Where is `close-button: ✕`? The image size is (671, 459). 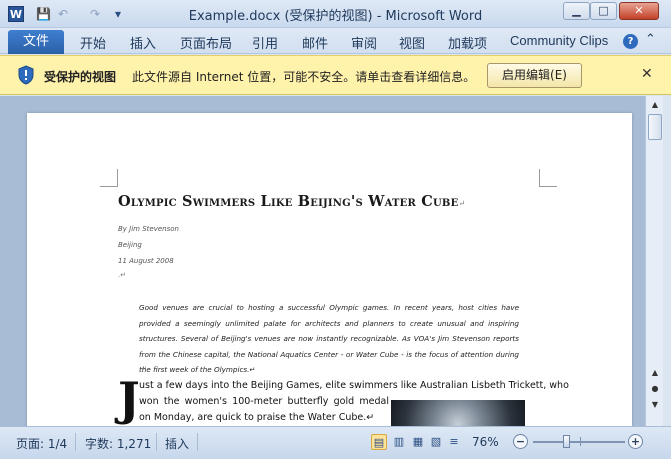 close-button: ✕ is located at coordinates (639, 11).